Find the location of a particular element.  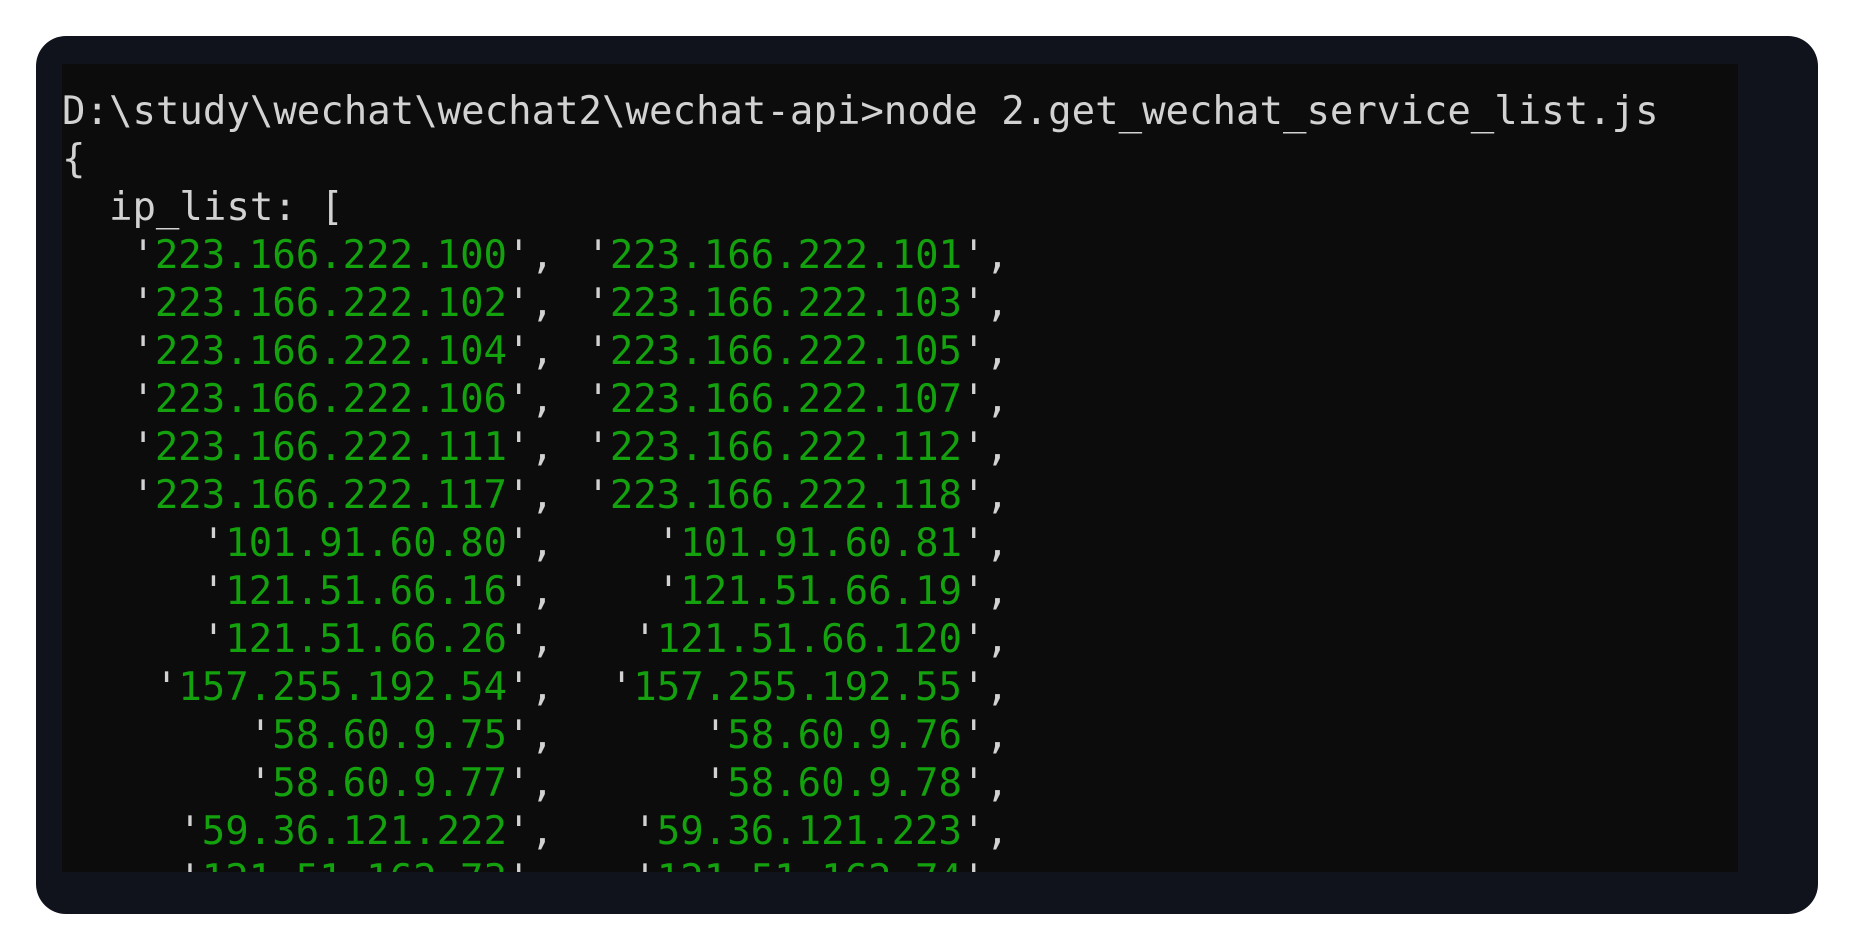

ip-entry-left: '121.51.162.73', is located at coordinates (308, 864).